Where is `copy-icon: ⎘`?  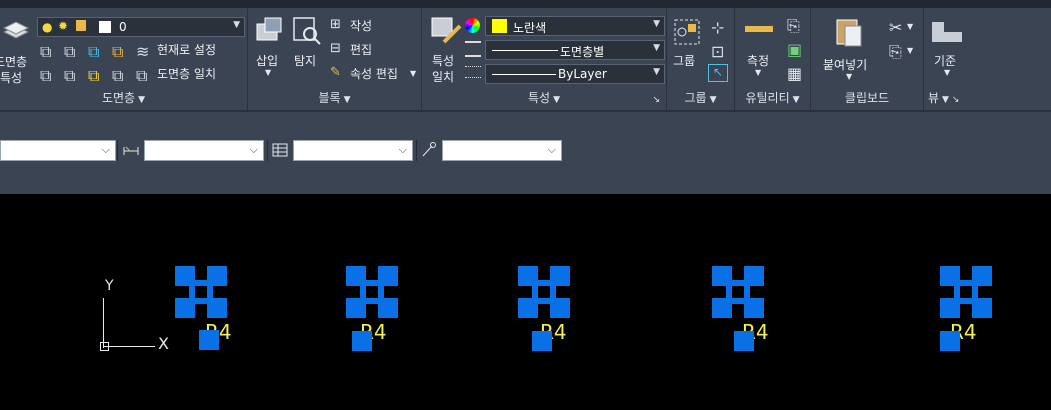
copy-icon: ⎘ is located at coordinates (895, 52).